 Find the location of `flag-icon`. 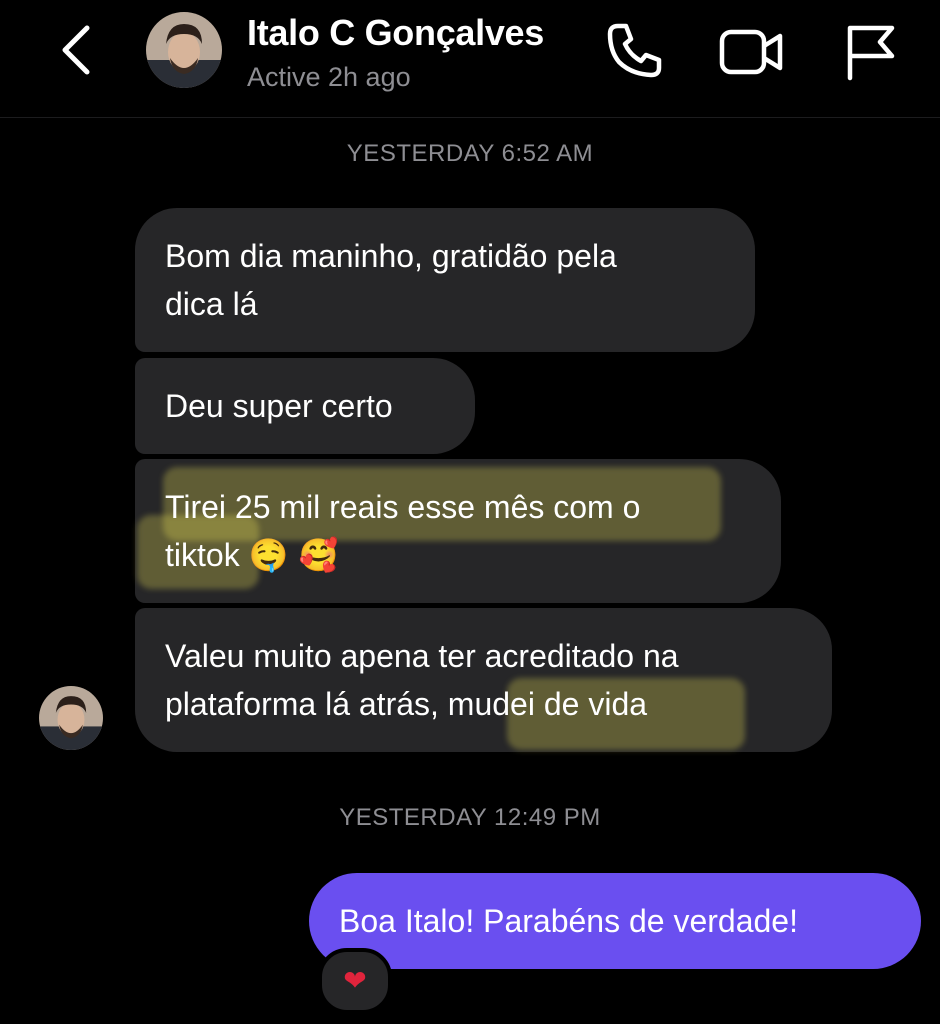

flag-icon is located at coordinates (871, 53).